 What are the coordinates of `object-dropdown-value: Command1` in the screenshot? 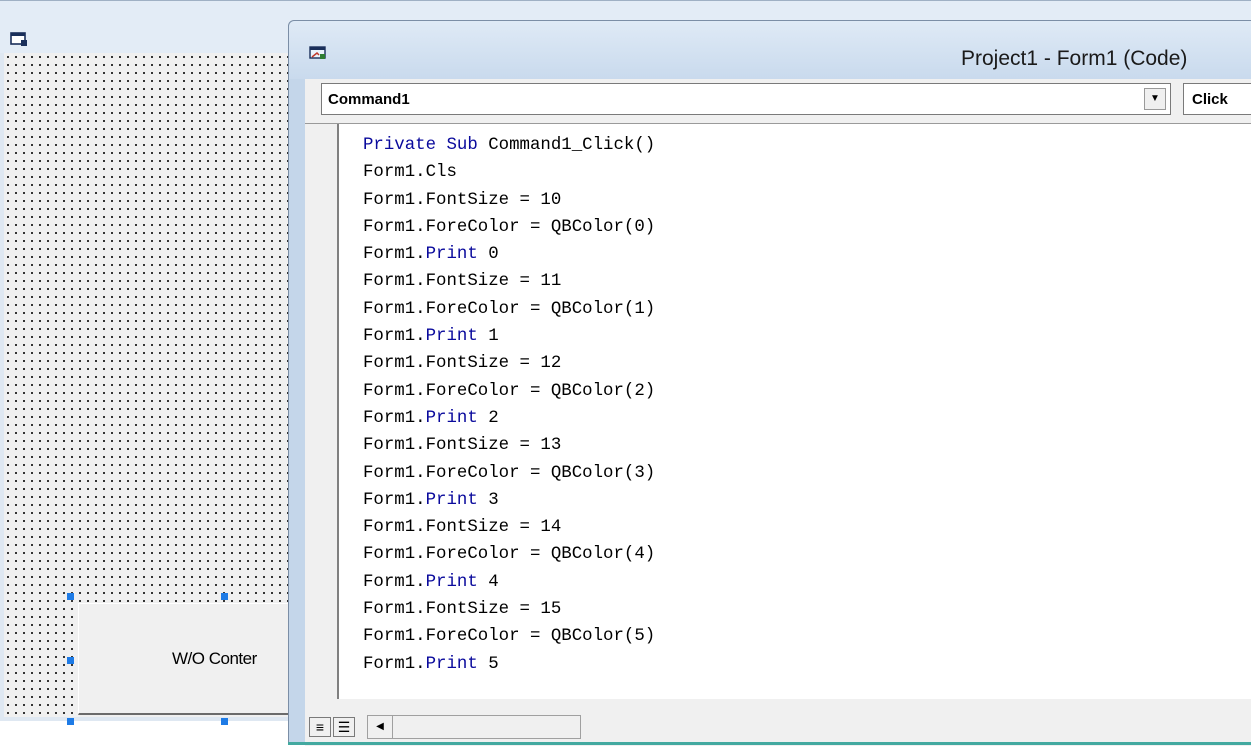 It's located at (369, 99).